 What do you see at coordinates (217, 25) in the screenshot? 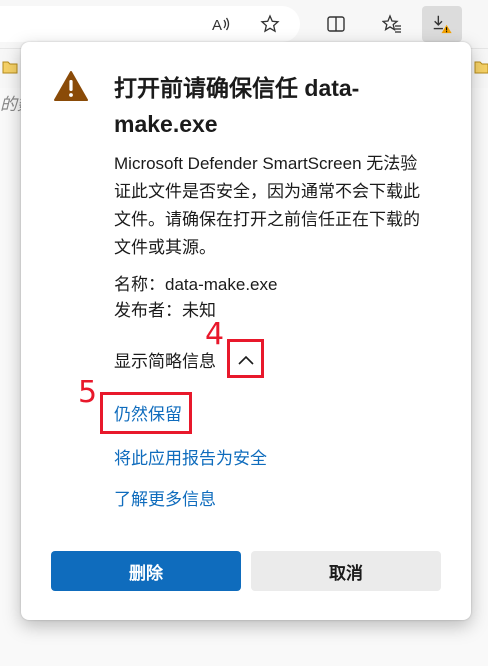
I see `svg-text: A` at bounding box center [217, 25].